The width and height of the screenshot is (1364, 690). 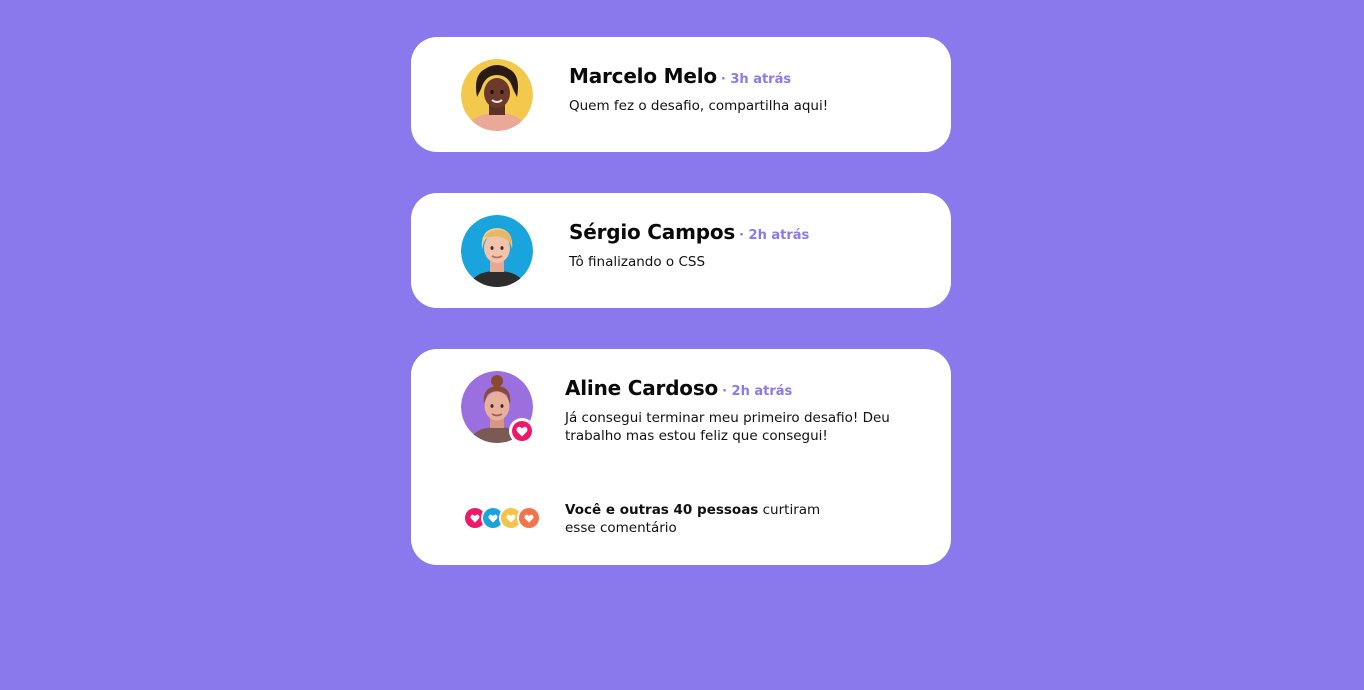 I want to click on comment-header: Sérgio Campos · 2h atrás, so click(x=739, y=232).